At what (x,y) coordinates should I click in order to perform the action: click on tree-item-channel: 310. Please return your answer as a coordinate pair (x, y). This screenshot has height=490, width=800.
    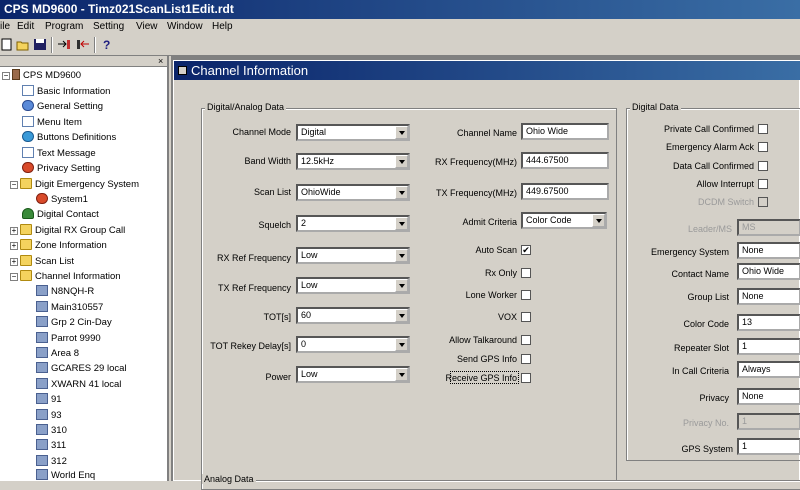
    Looking at the image, I should click on (51, 430).